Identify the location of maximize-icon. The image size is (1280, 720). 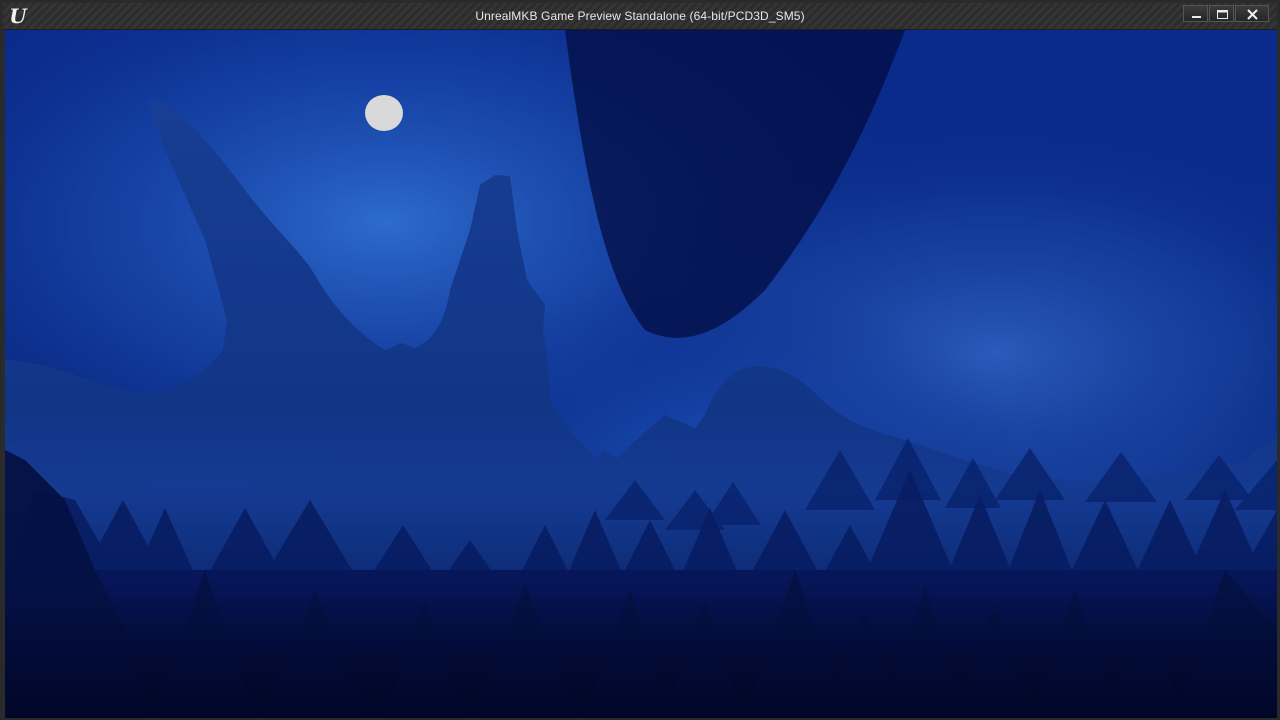
(1222, 14).